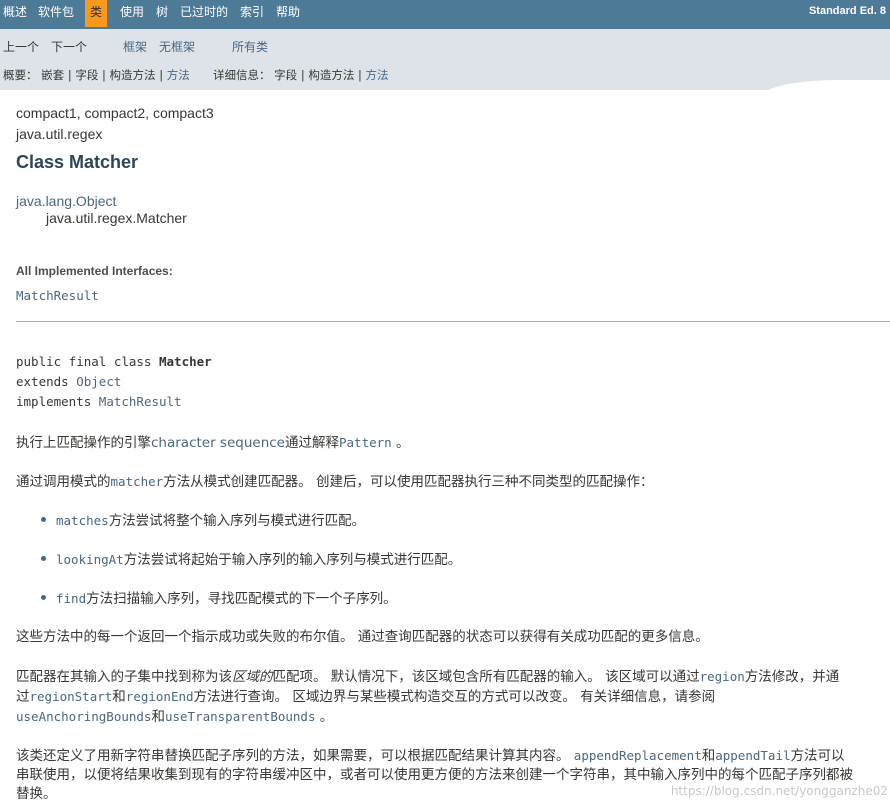 The width and height of the screenshot is (890, 802). What do you see at coordinates (365, 442) in the screenshot?
I see `pattern-link: Pattern` at bounding box center [365, 442].